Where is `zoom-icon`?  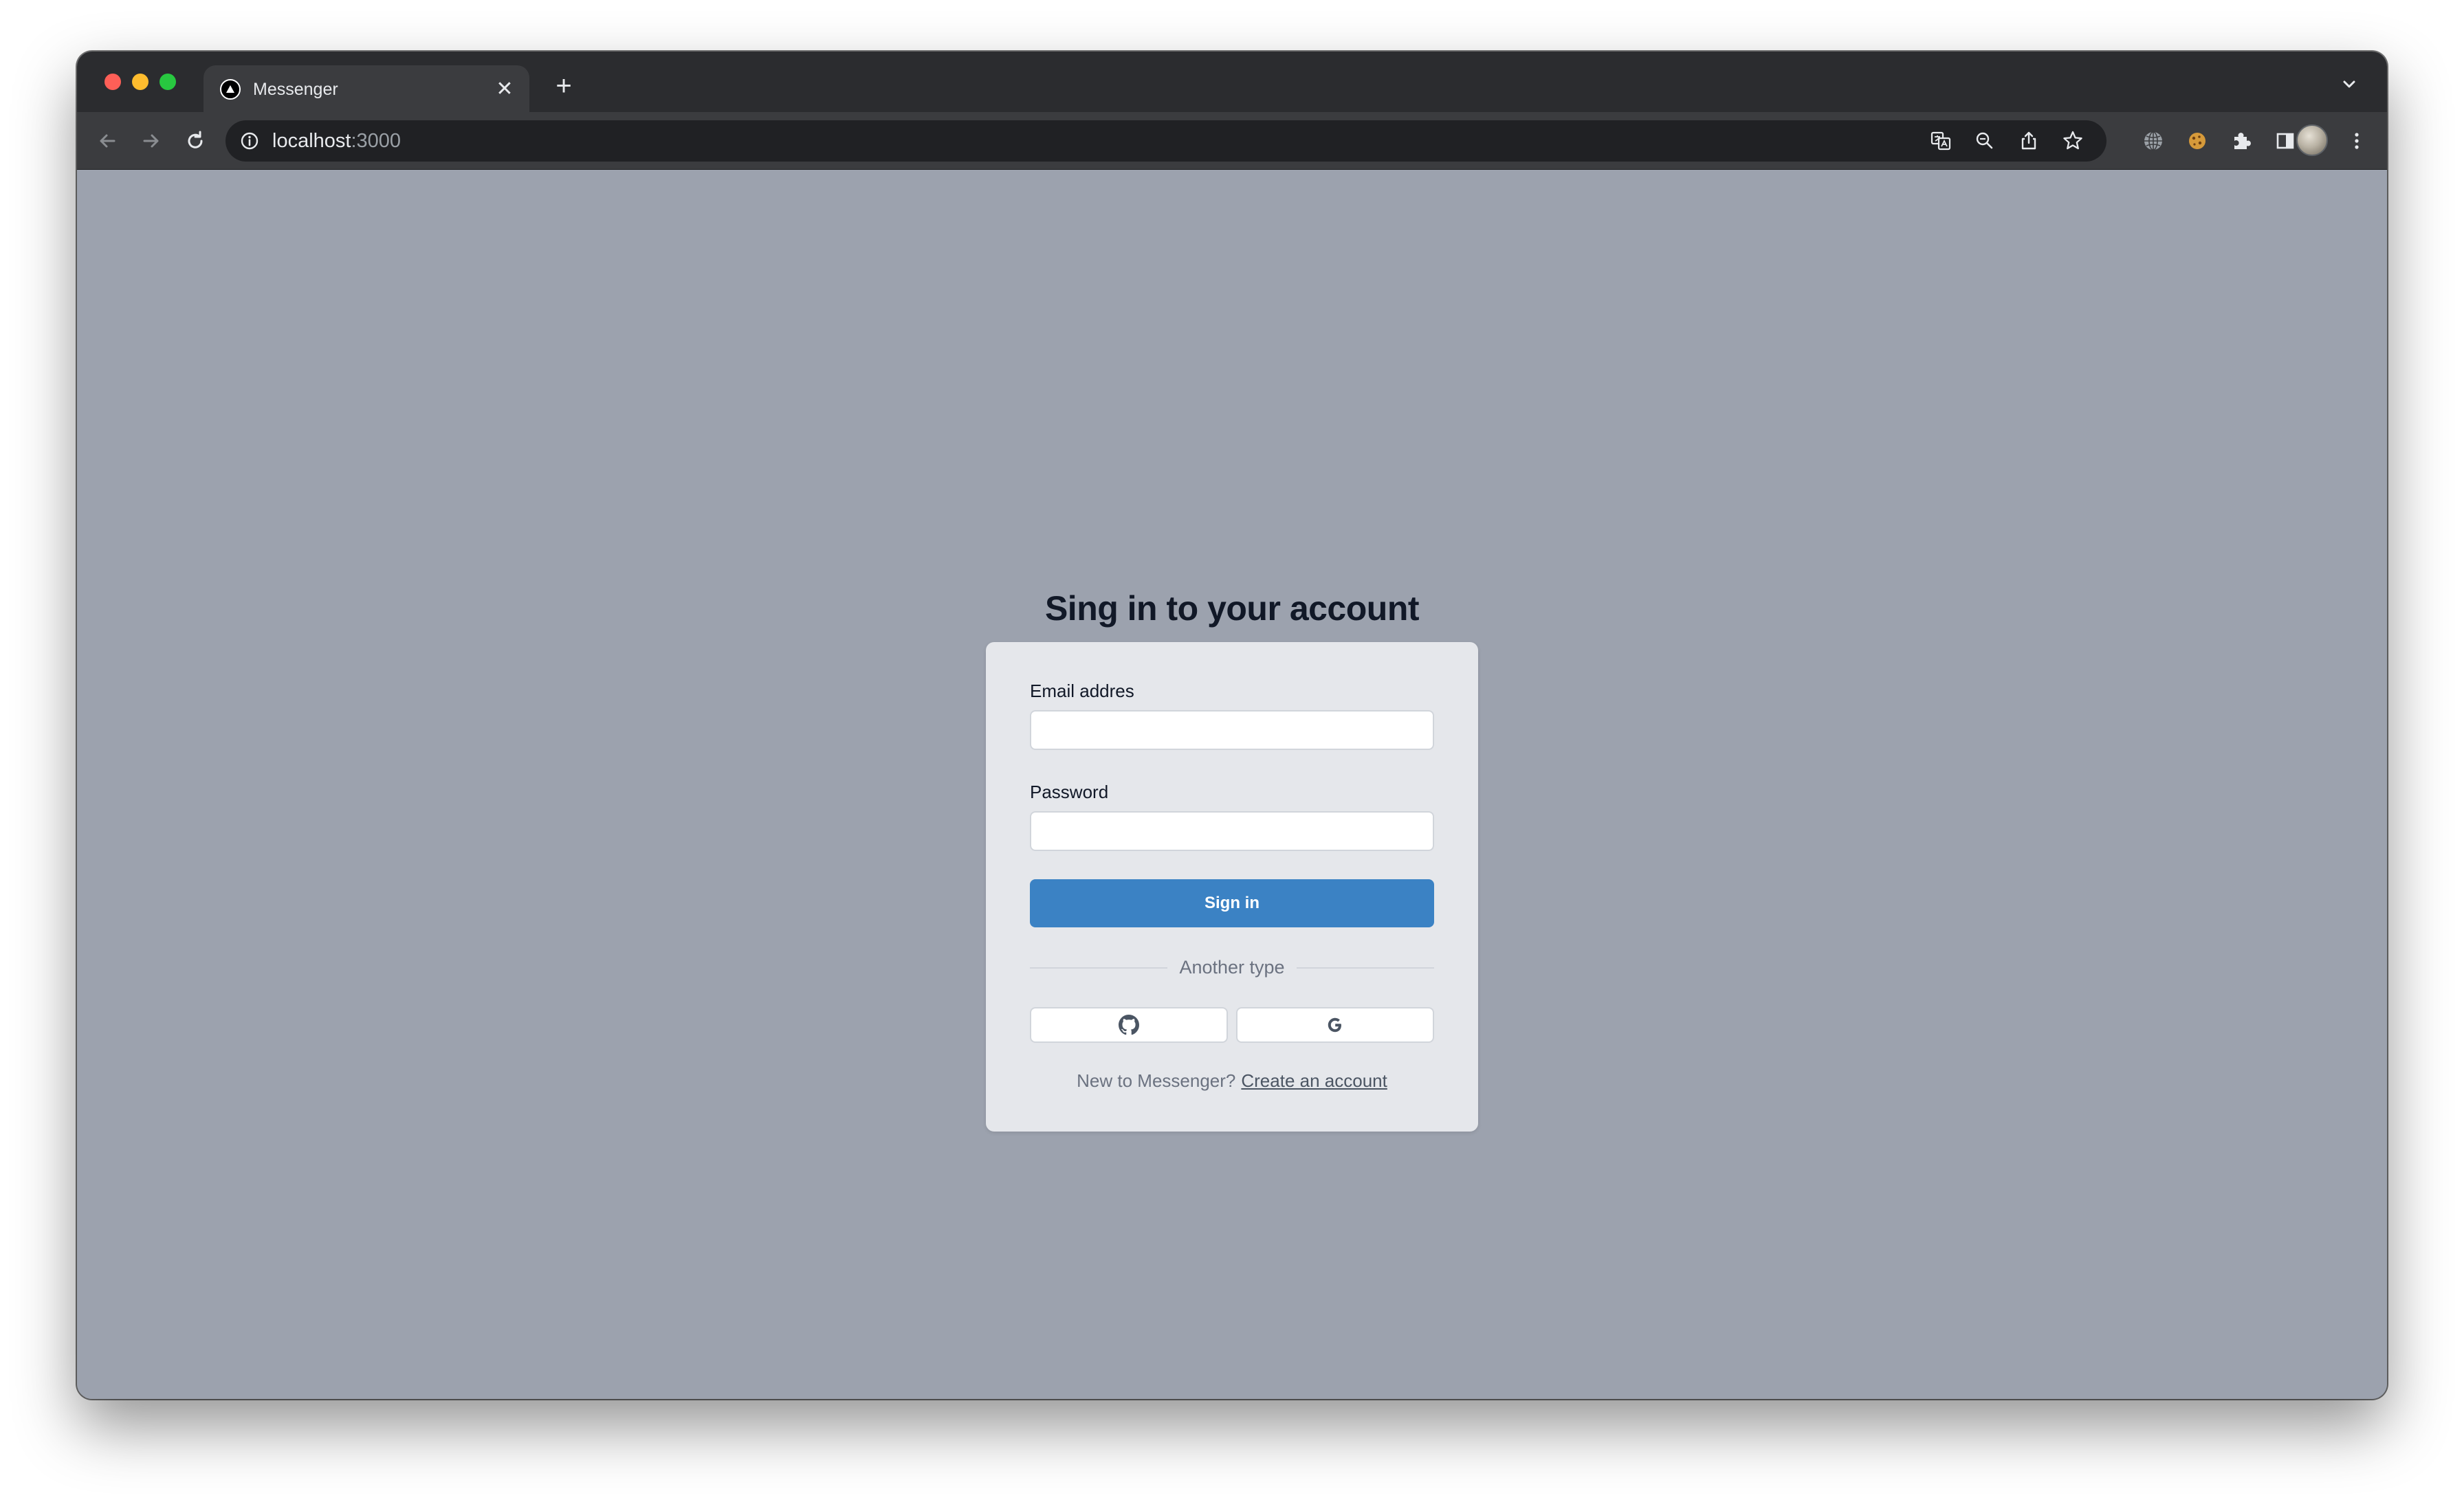
zoom-icon is located at coordinates (1984, 141).